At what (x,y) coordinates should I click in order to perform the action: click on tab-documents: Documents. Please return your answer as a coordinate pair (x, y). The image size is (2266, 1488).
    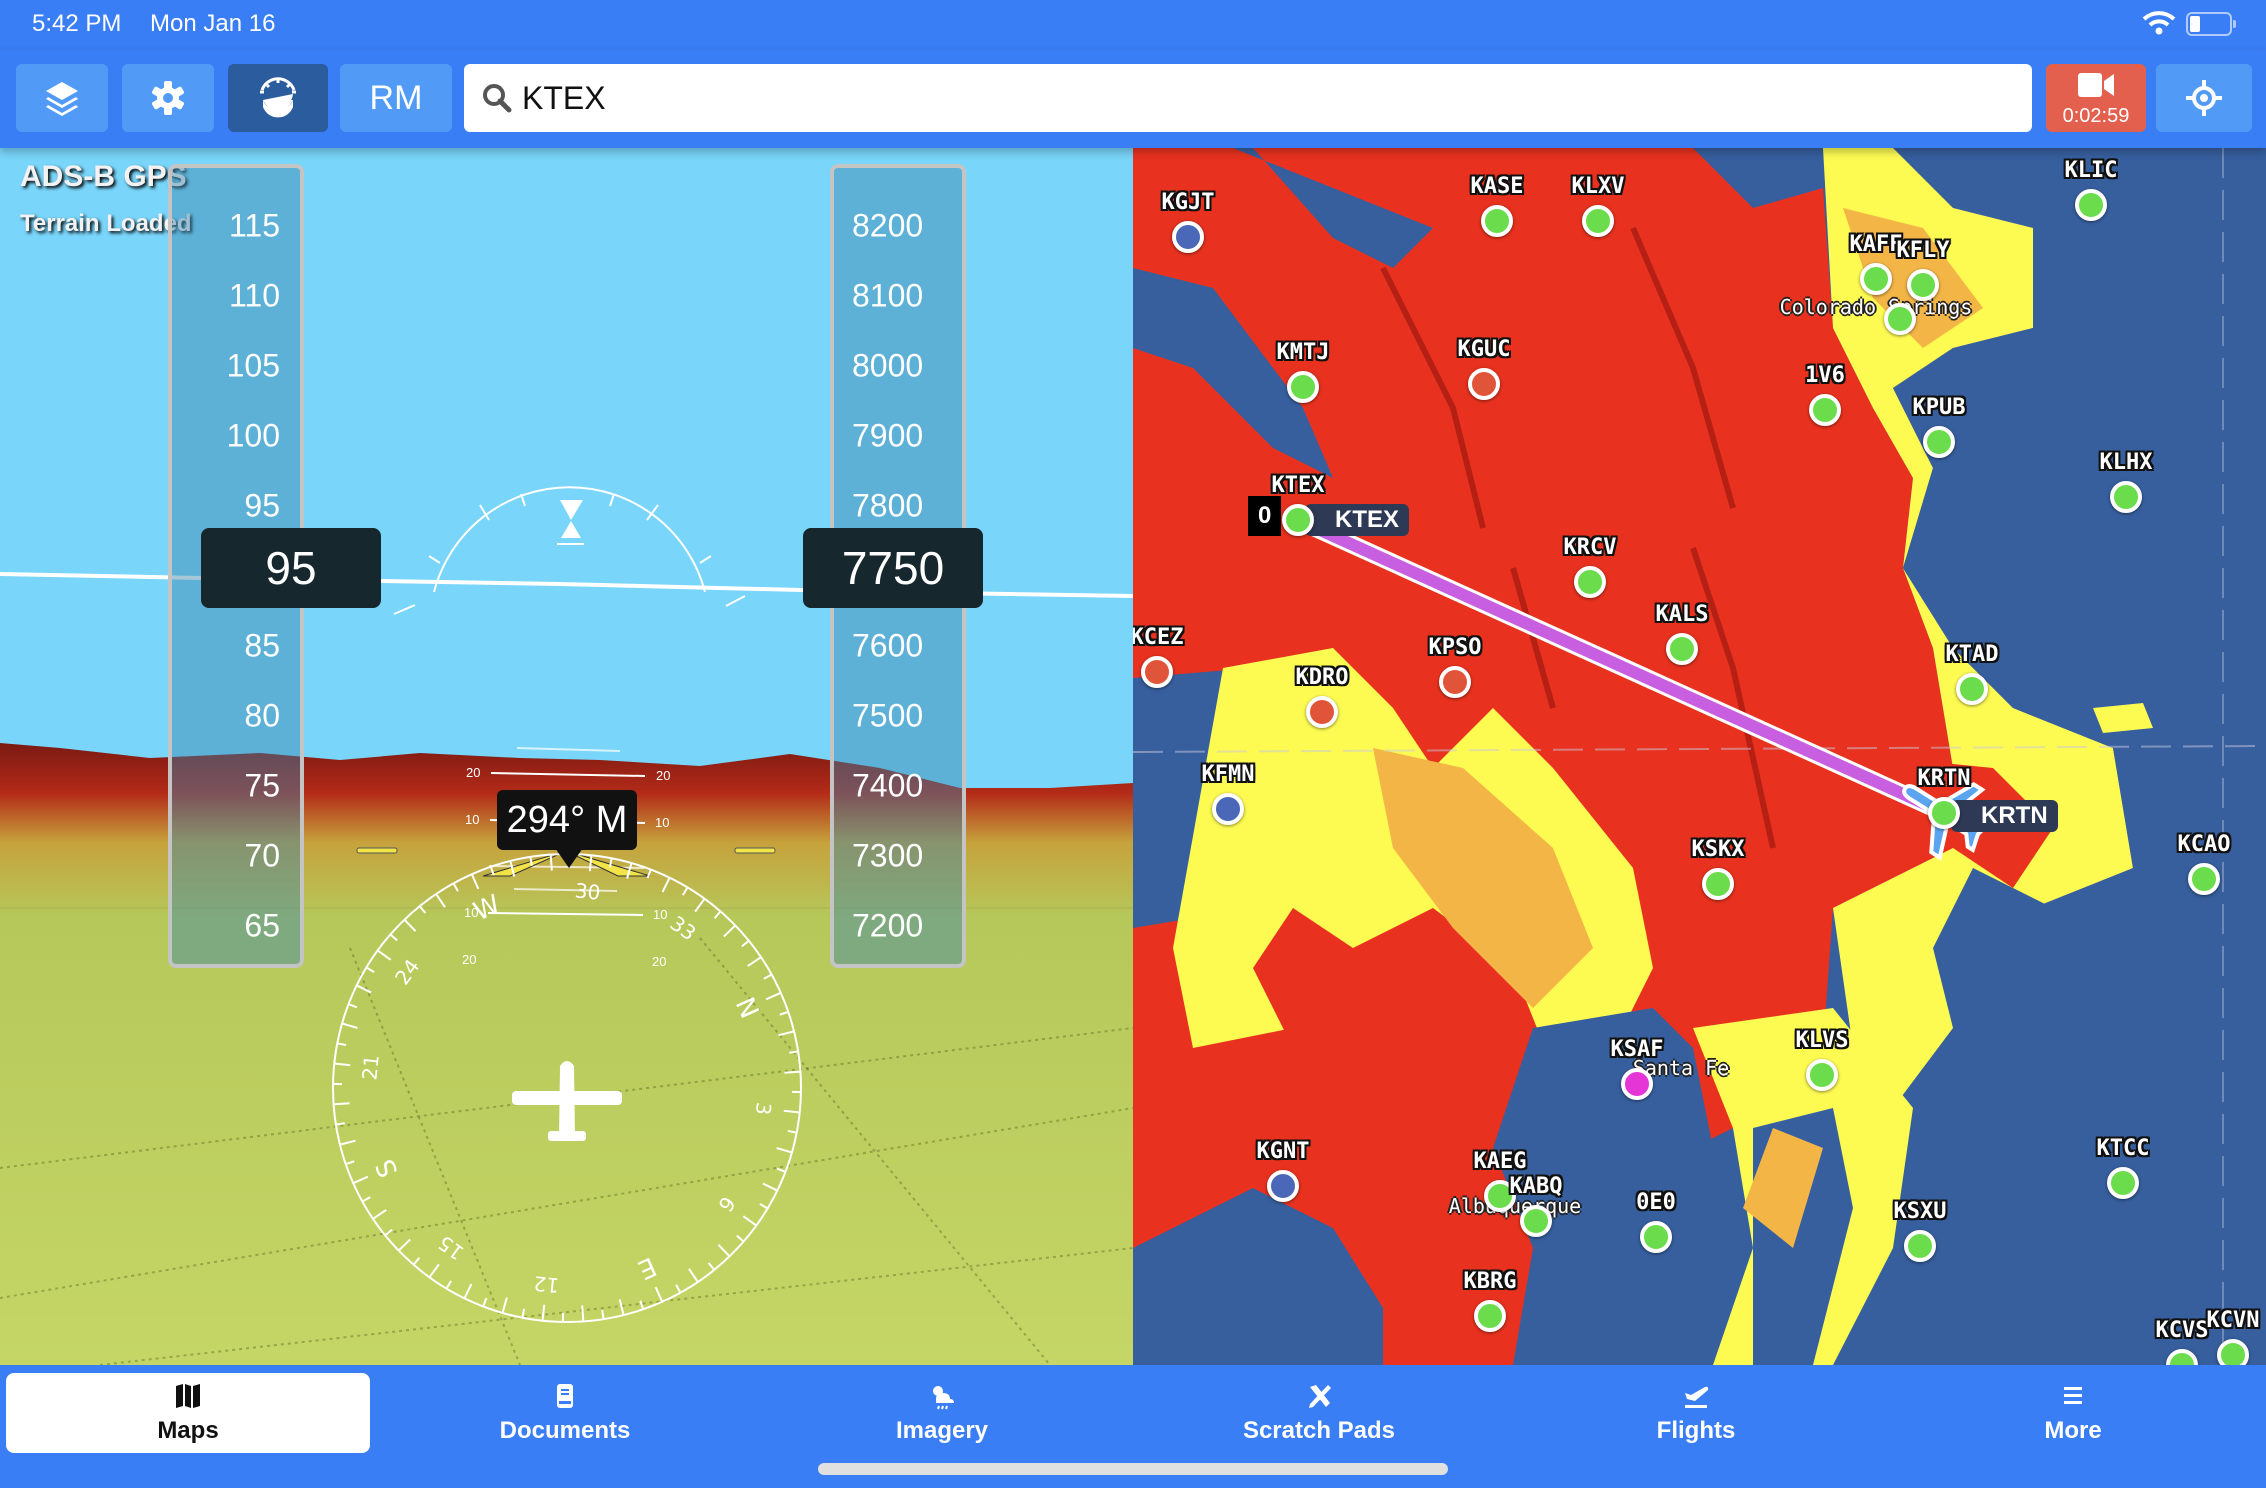
    Looking at the image, I should click on (565, 1413).